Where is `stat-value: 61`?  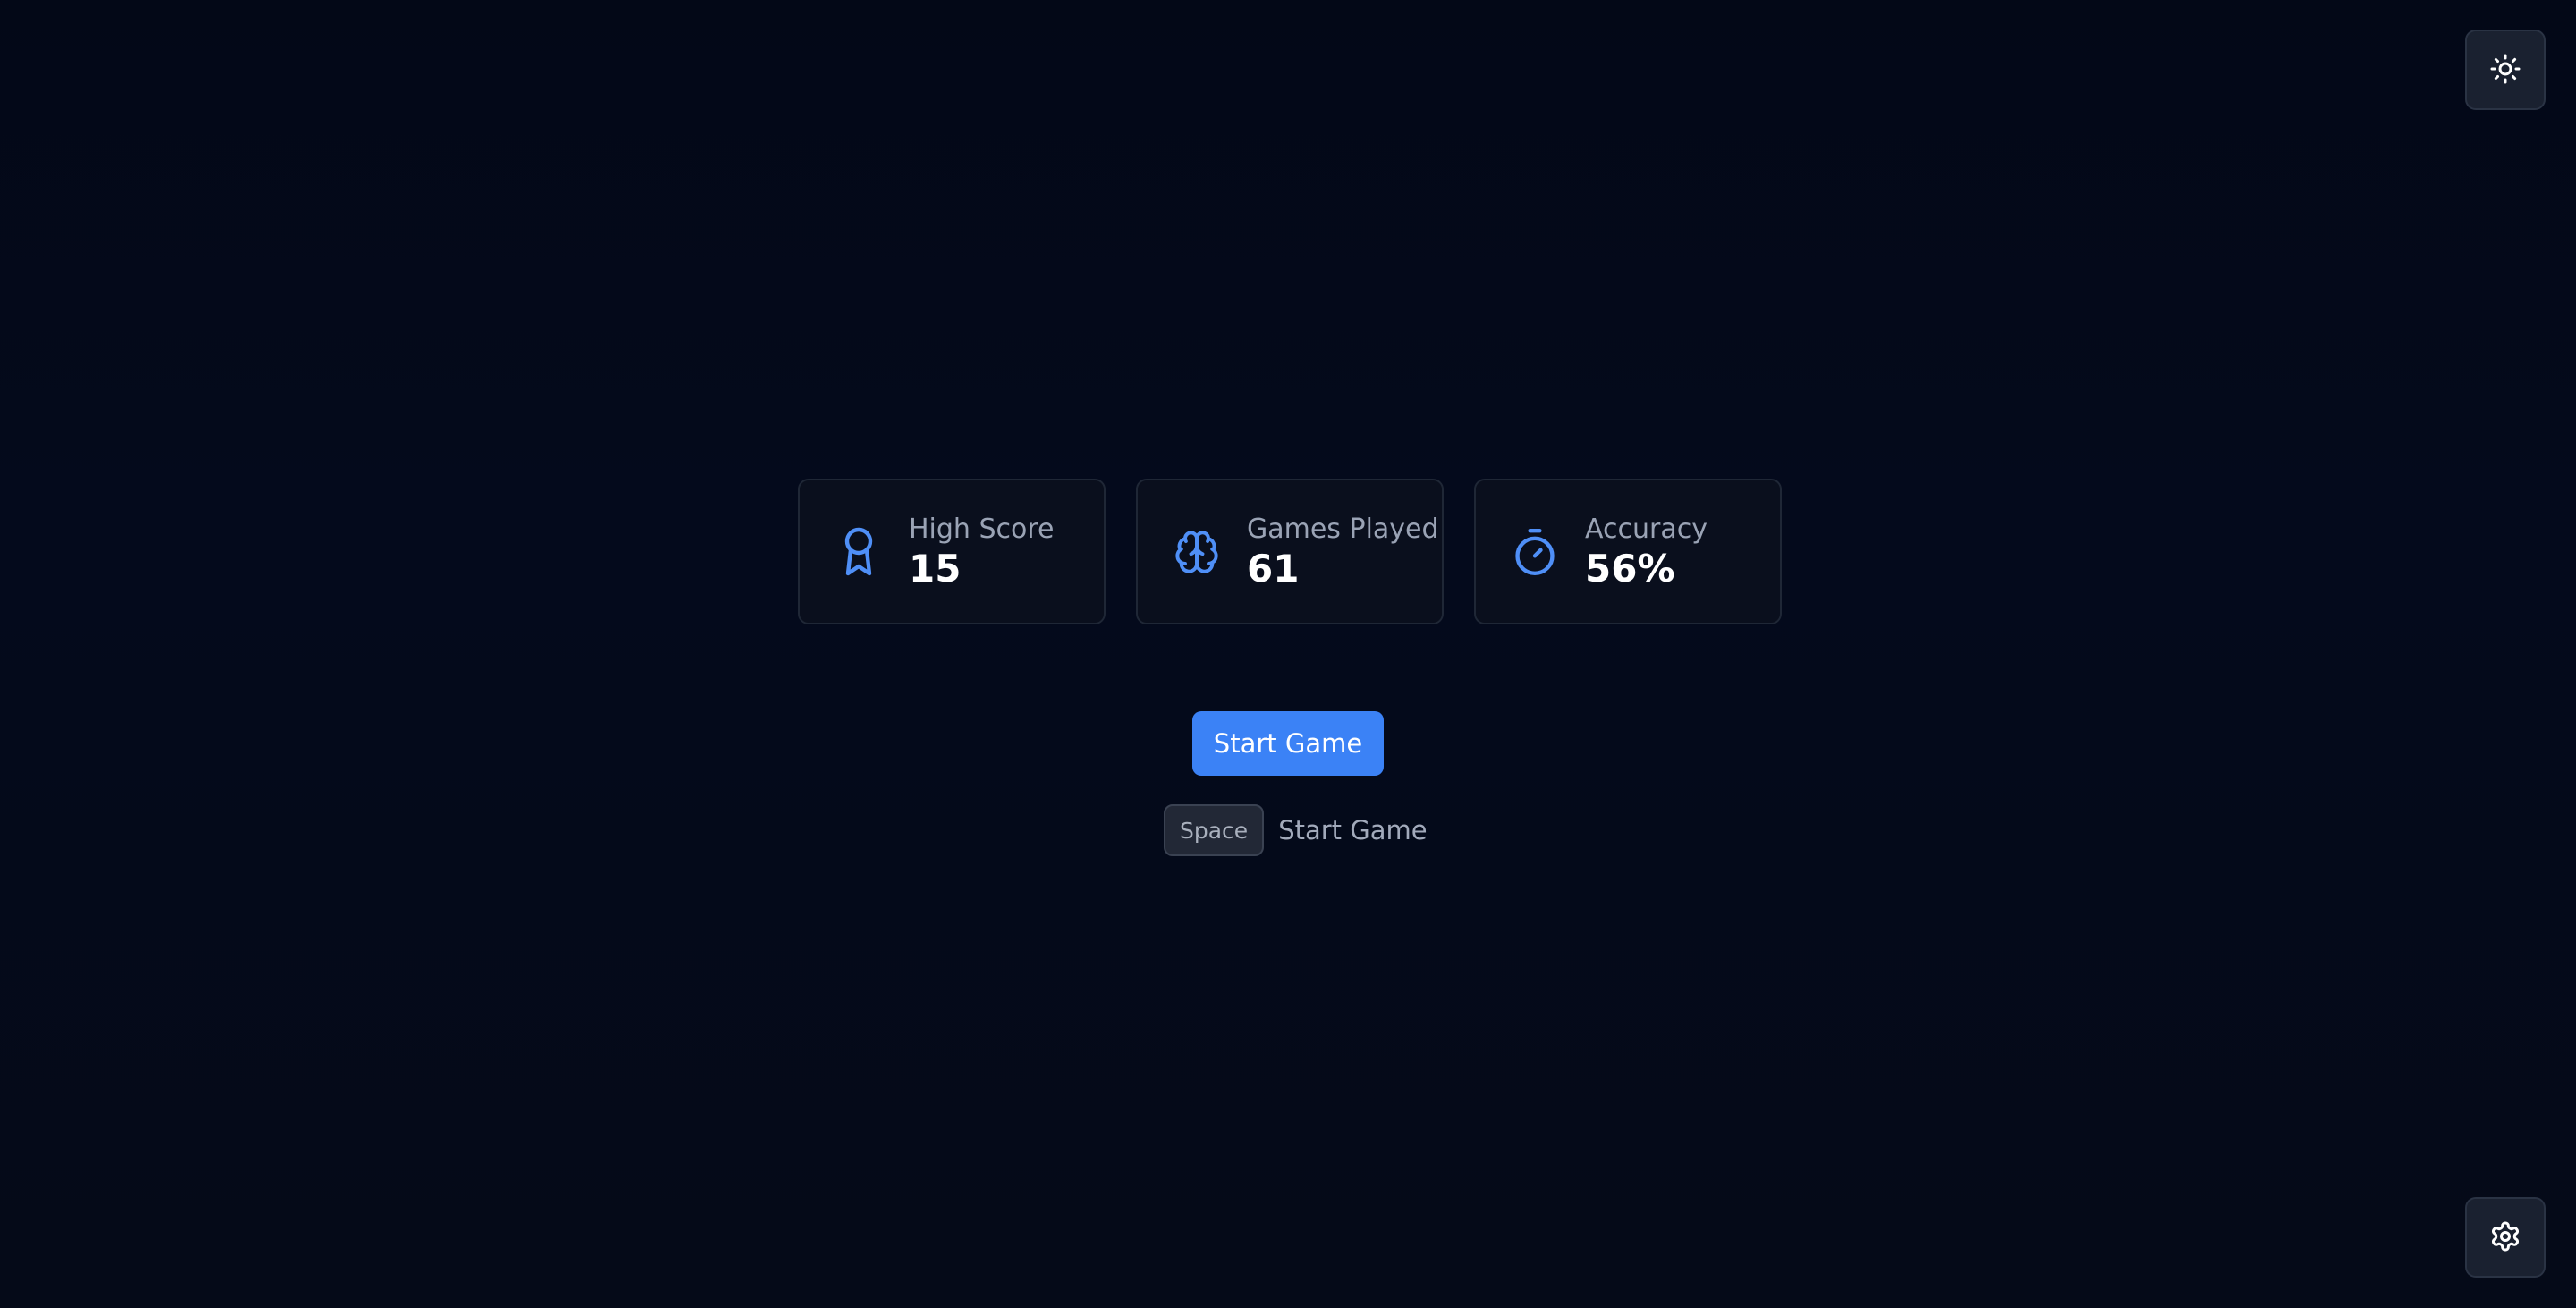 stat-value: 61 is located at coordinates (1273, 568).